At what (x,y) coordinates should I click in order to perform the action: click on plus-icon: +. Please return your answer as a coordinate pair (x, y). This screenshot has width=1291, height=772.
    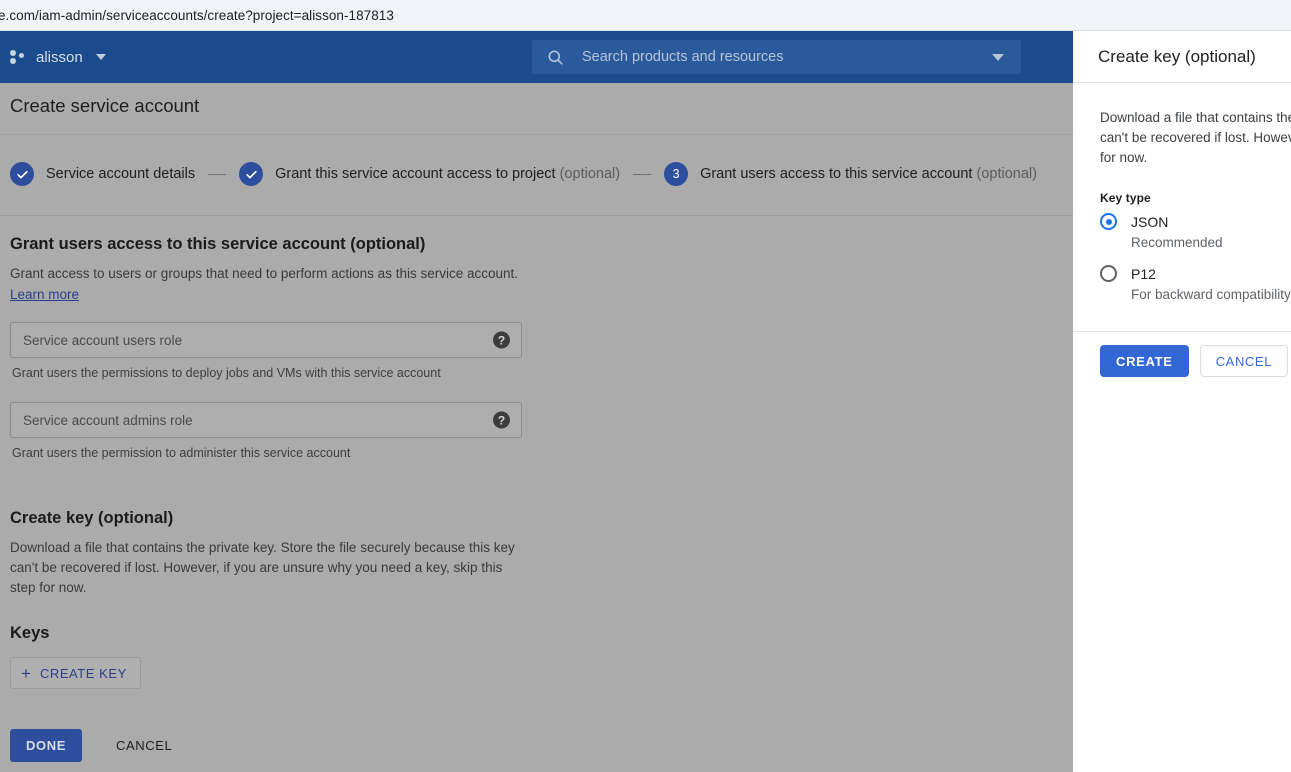
    Looking at the image, I should click on (26, 673).